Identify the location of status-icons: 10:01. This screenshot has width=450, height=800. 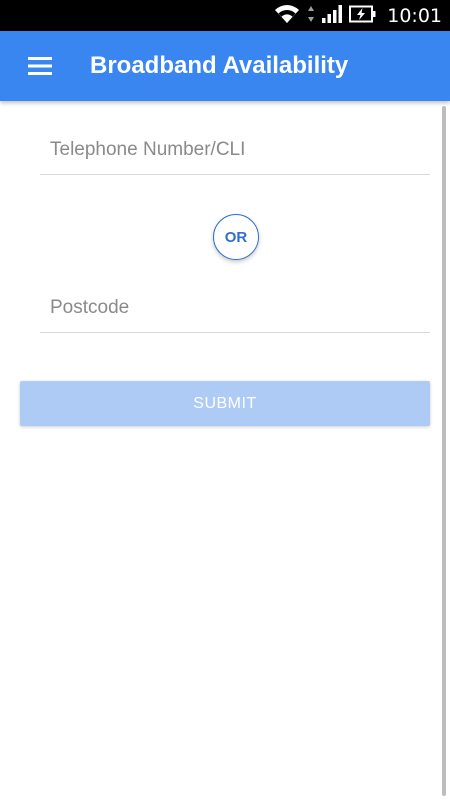
(357, 15).